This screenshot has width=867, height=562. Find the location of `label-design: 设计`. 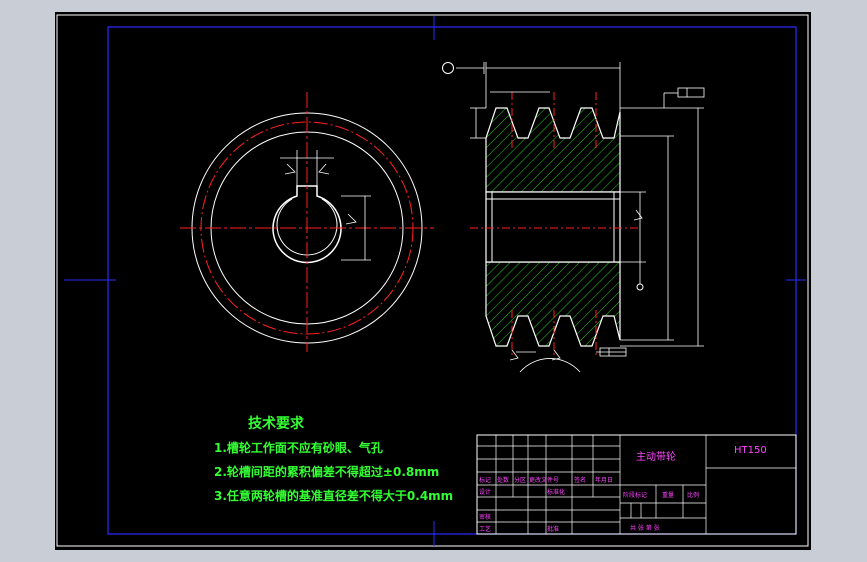

label-design: 设计 is located at coordinates (485, 492).